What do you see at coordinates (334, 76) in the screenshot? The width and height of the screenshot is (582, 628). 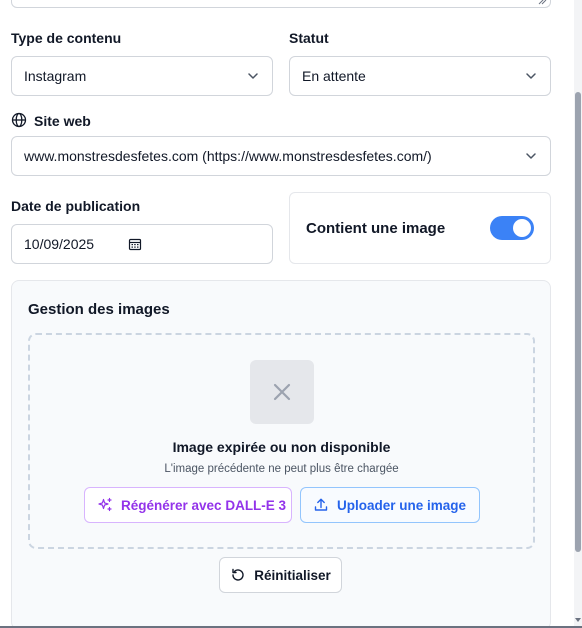 I see `status-value: En attente` at bounding box center [334, 76].